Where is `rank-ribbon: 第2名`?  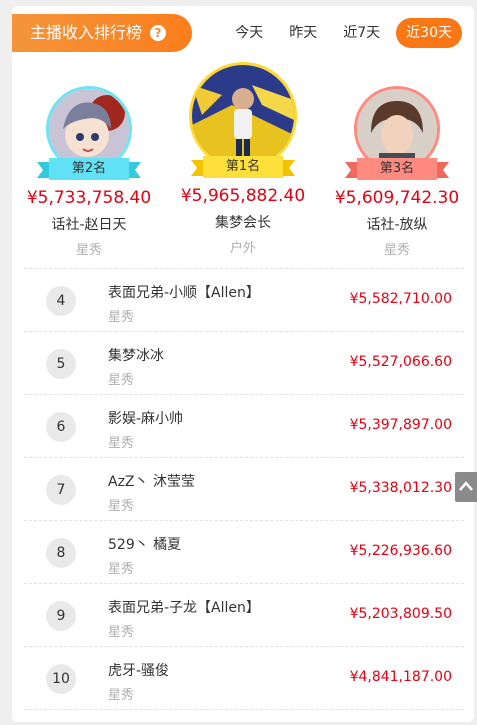 rank-ribbon: 第2名 is located at coordinates (89, 169).